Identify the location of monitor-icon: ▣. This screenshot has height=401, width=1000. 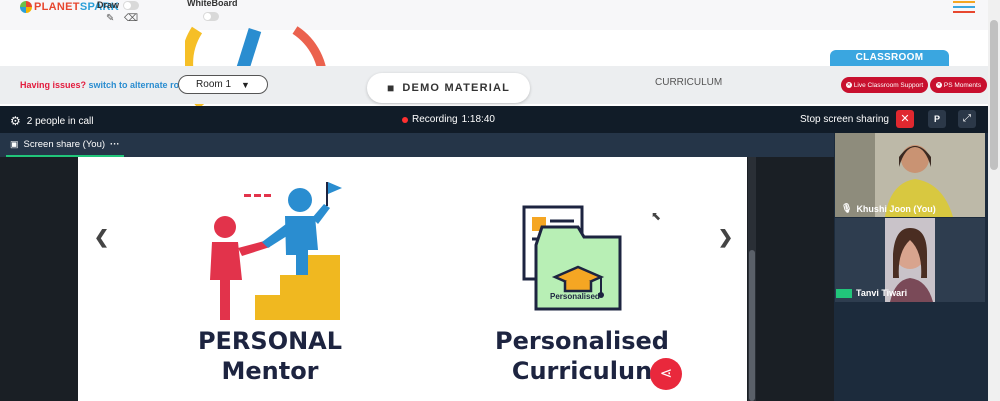
(14, 144).